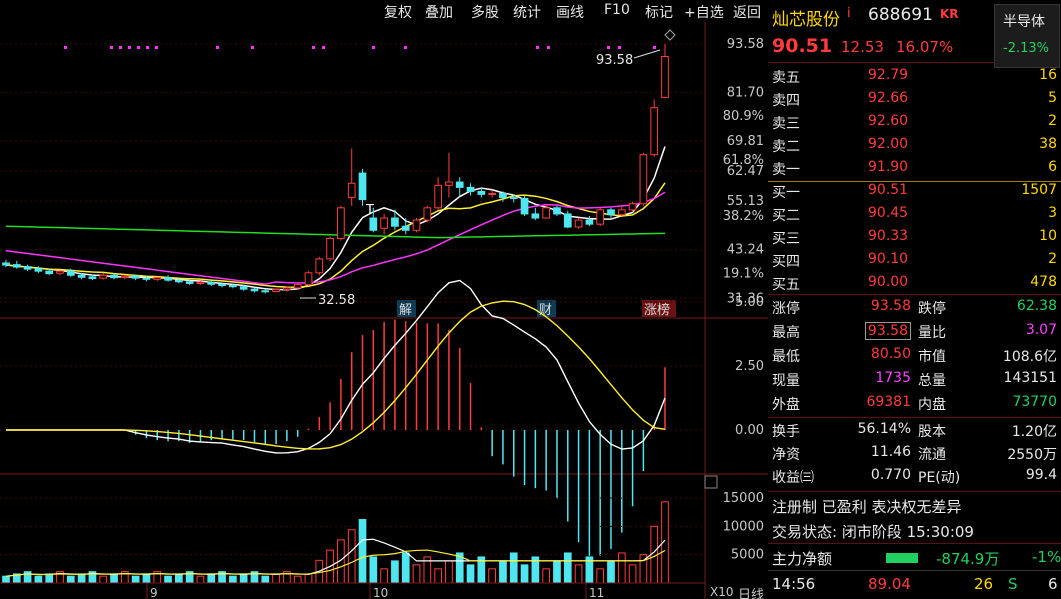 Image resolution: width=1061 pixels, height=599 pixels. I want to click on stat-label: 市值, so click(932, 357).